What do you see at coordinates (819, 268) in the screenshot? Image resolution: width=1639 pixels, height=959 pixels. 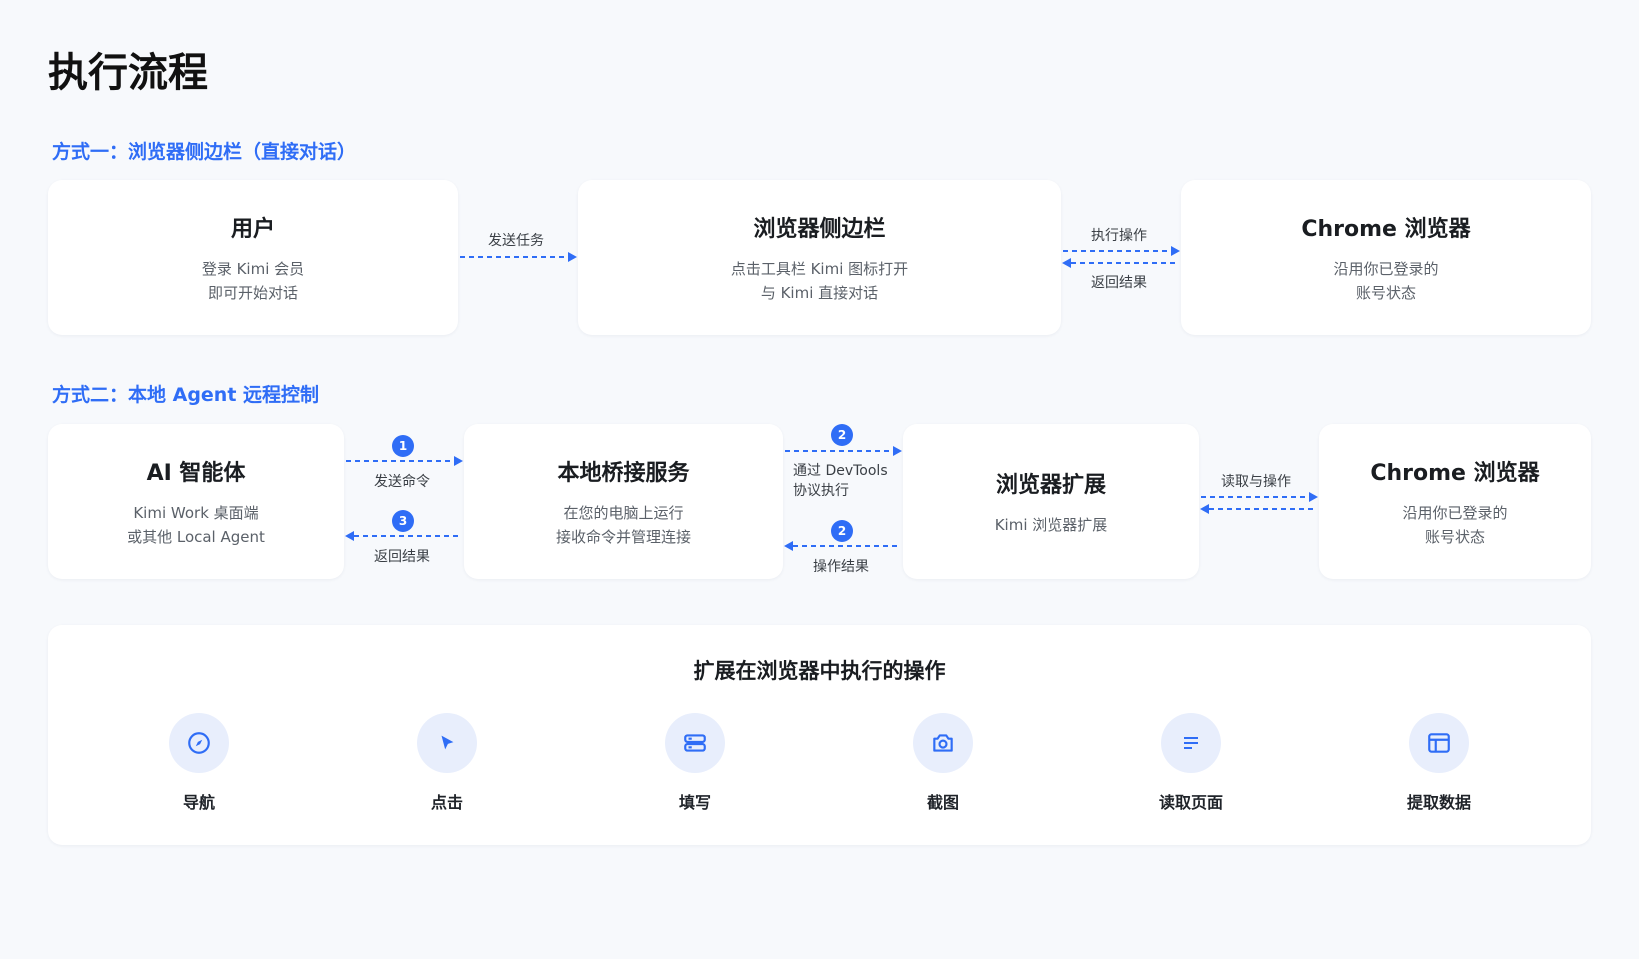 I see `sidebar-card-line-1: 点击工具栏 Kimi 图标打开` at bounding box center [819, 268].